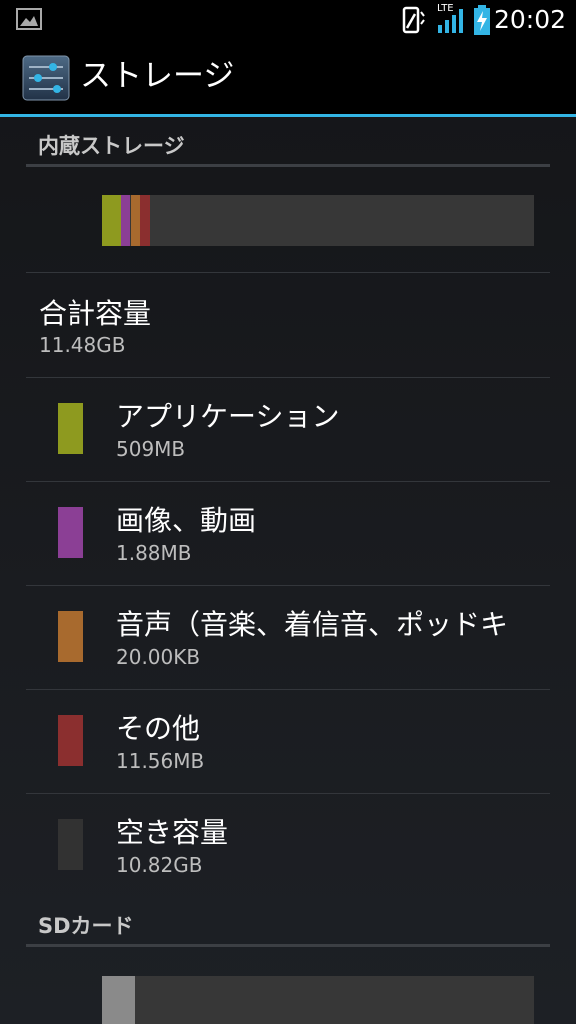 The image size is (576, 1024). What do you see at coordinates (111, 220) in the screenshot?
I see `usage-segment-apps` at bounding box center [111, 220].